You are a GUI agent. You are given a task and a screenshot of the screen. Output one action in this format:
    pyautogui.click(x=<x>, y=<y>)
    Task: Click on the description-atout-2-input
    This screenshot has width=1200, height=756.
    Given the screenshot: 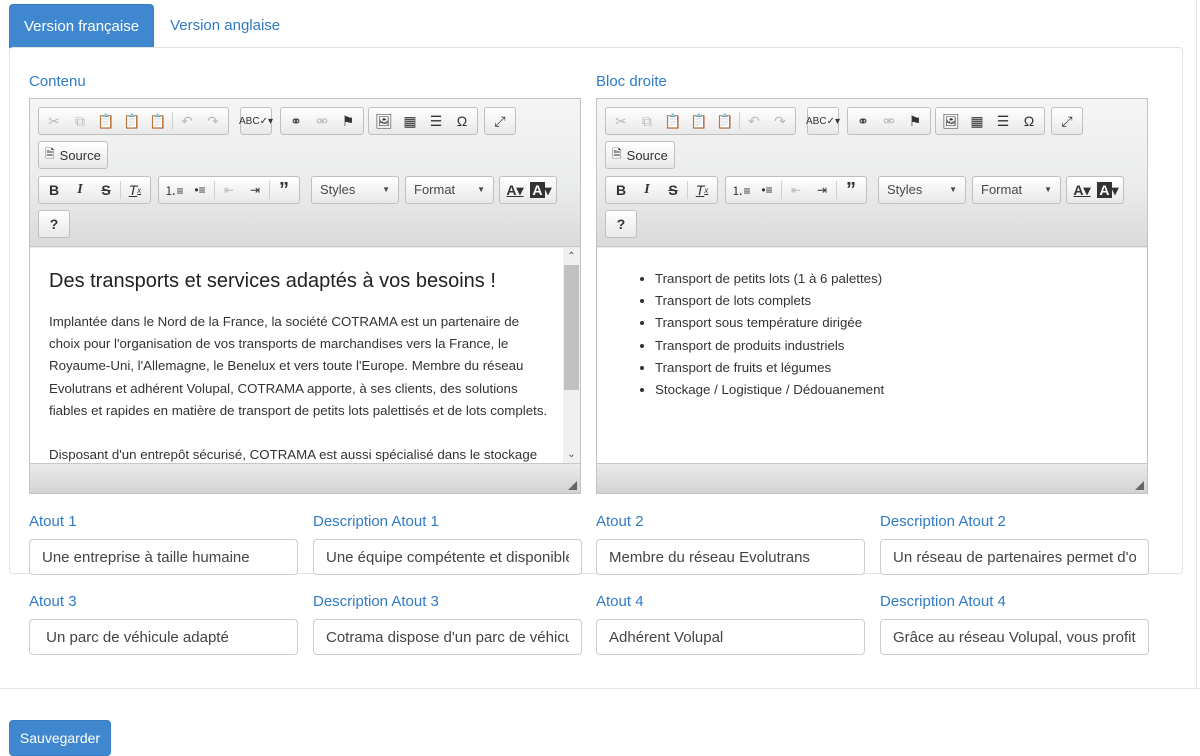 What is the action you would take?
    pyautogui.click(x=1014, y=557)
    